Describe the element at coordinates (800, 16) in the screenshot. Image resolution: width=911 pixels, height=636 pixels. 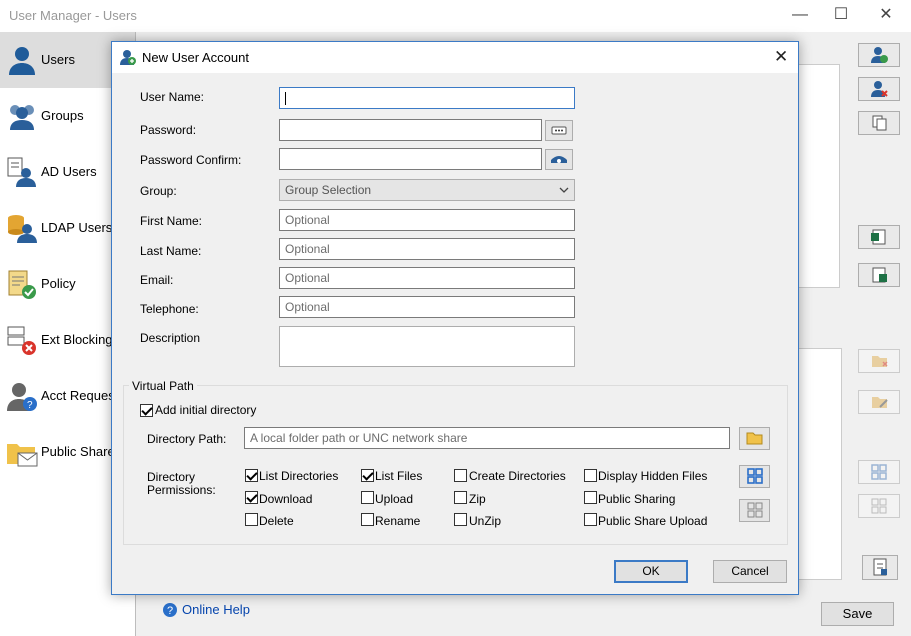
I see `minimize-button: —` at that location.